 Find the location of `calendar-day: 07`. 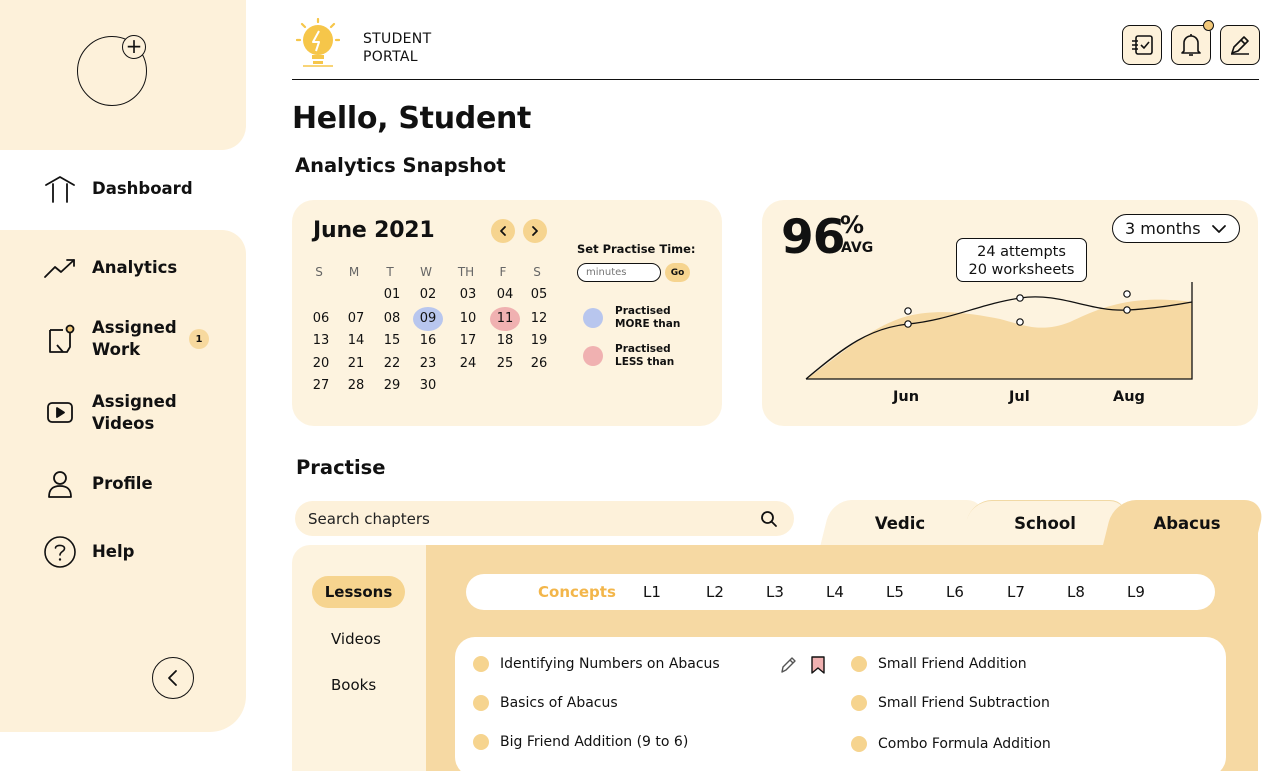

calendar-day: 07 is located at coordinates (356, 319).